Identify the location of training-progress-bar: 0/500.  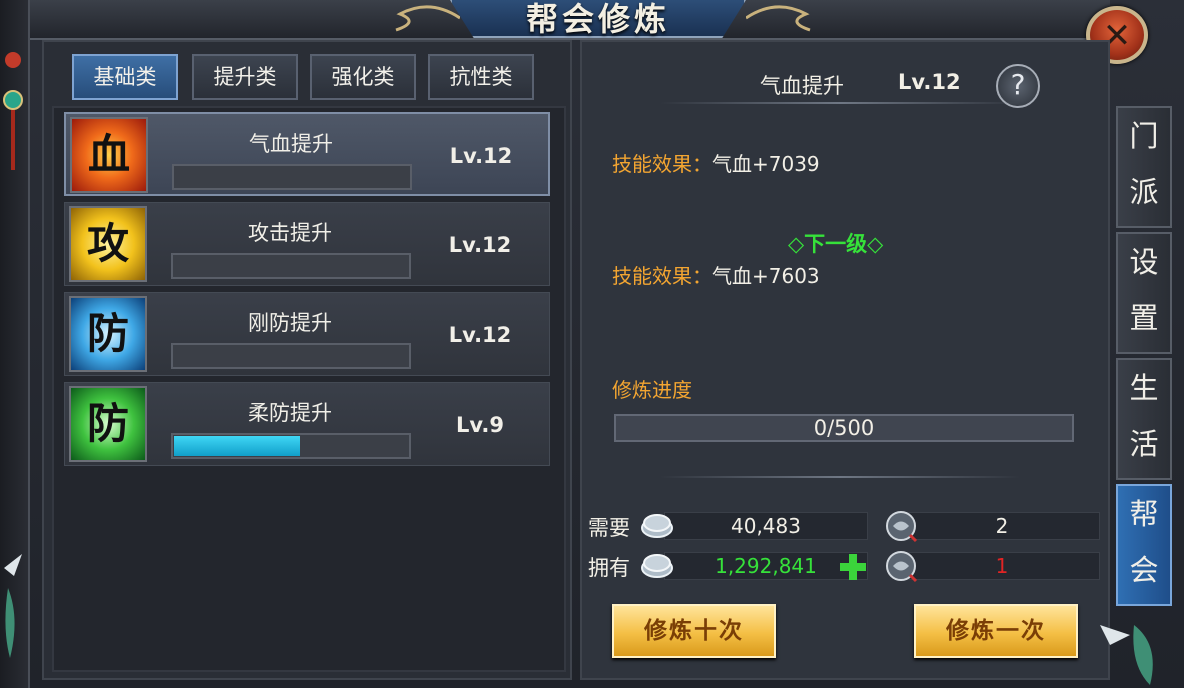
(844, 428).